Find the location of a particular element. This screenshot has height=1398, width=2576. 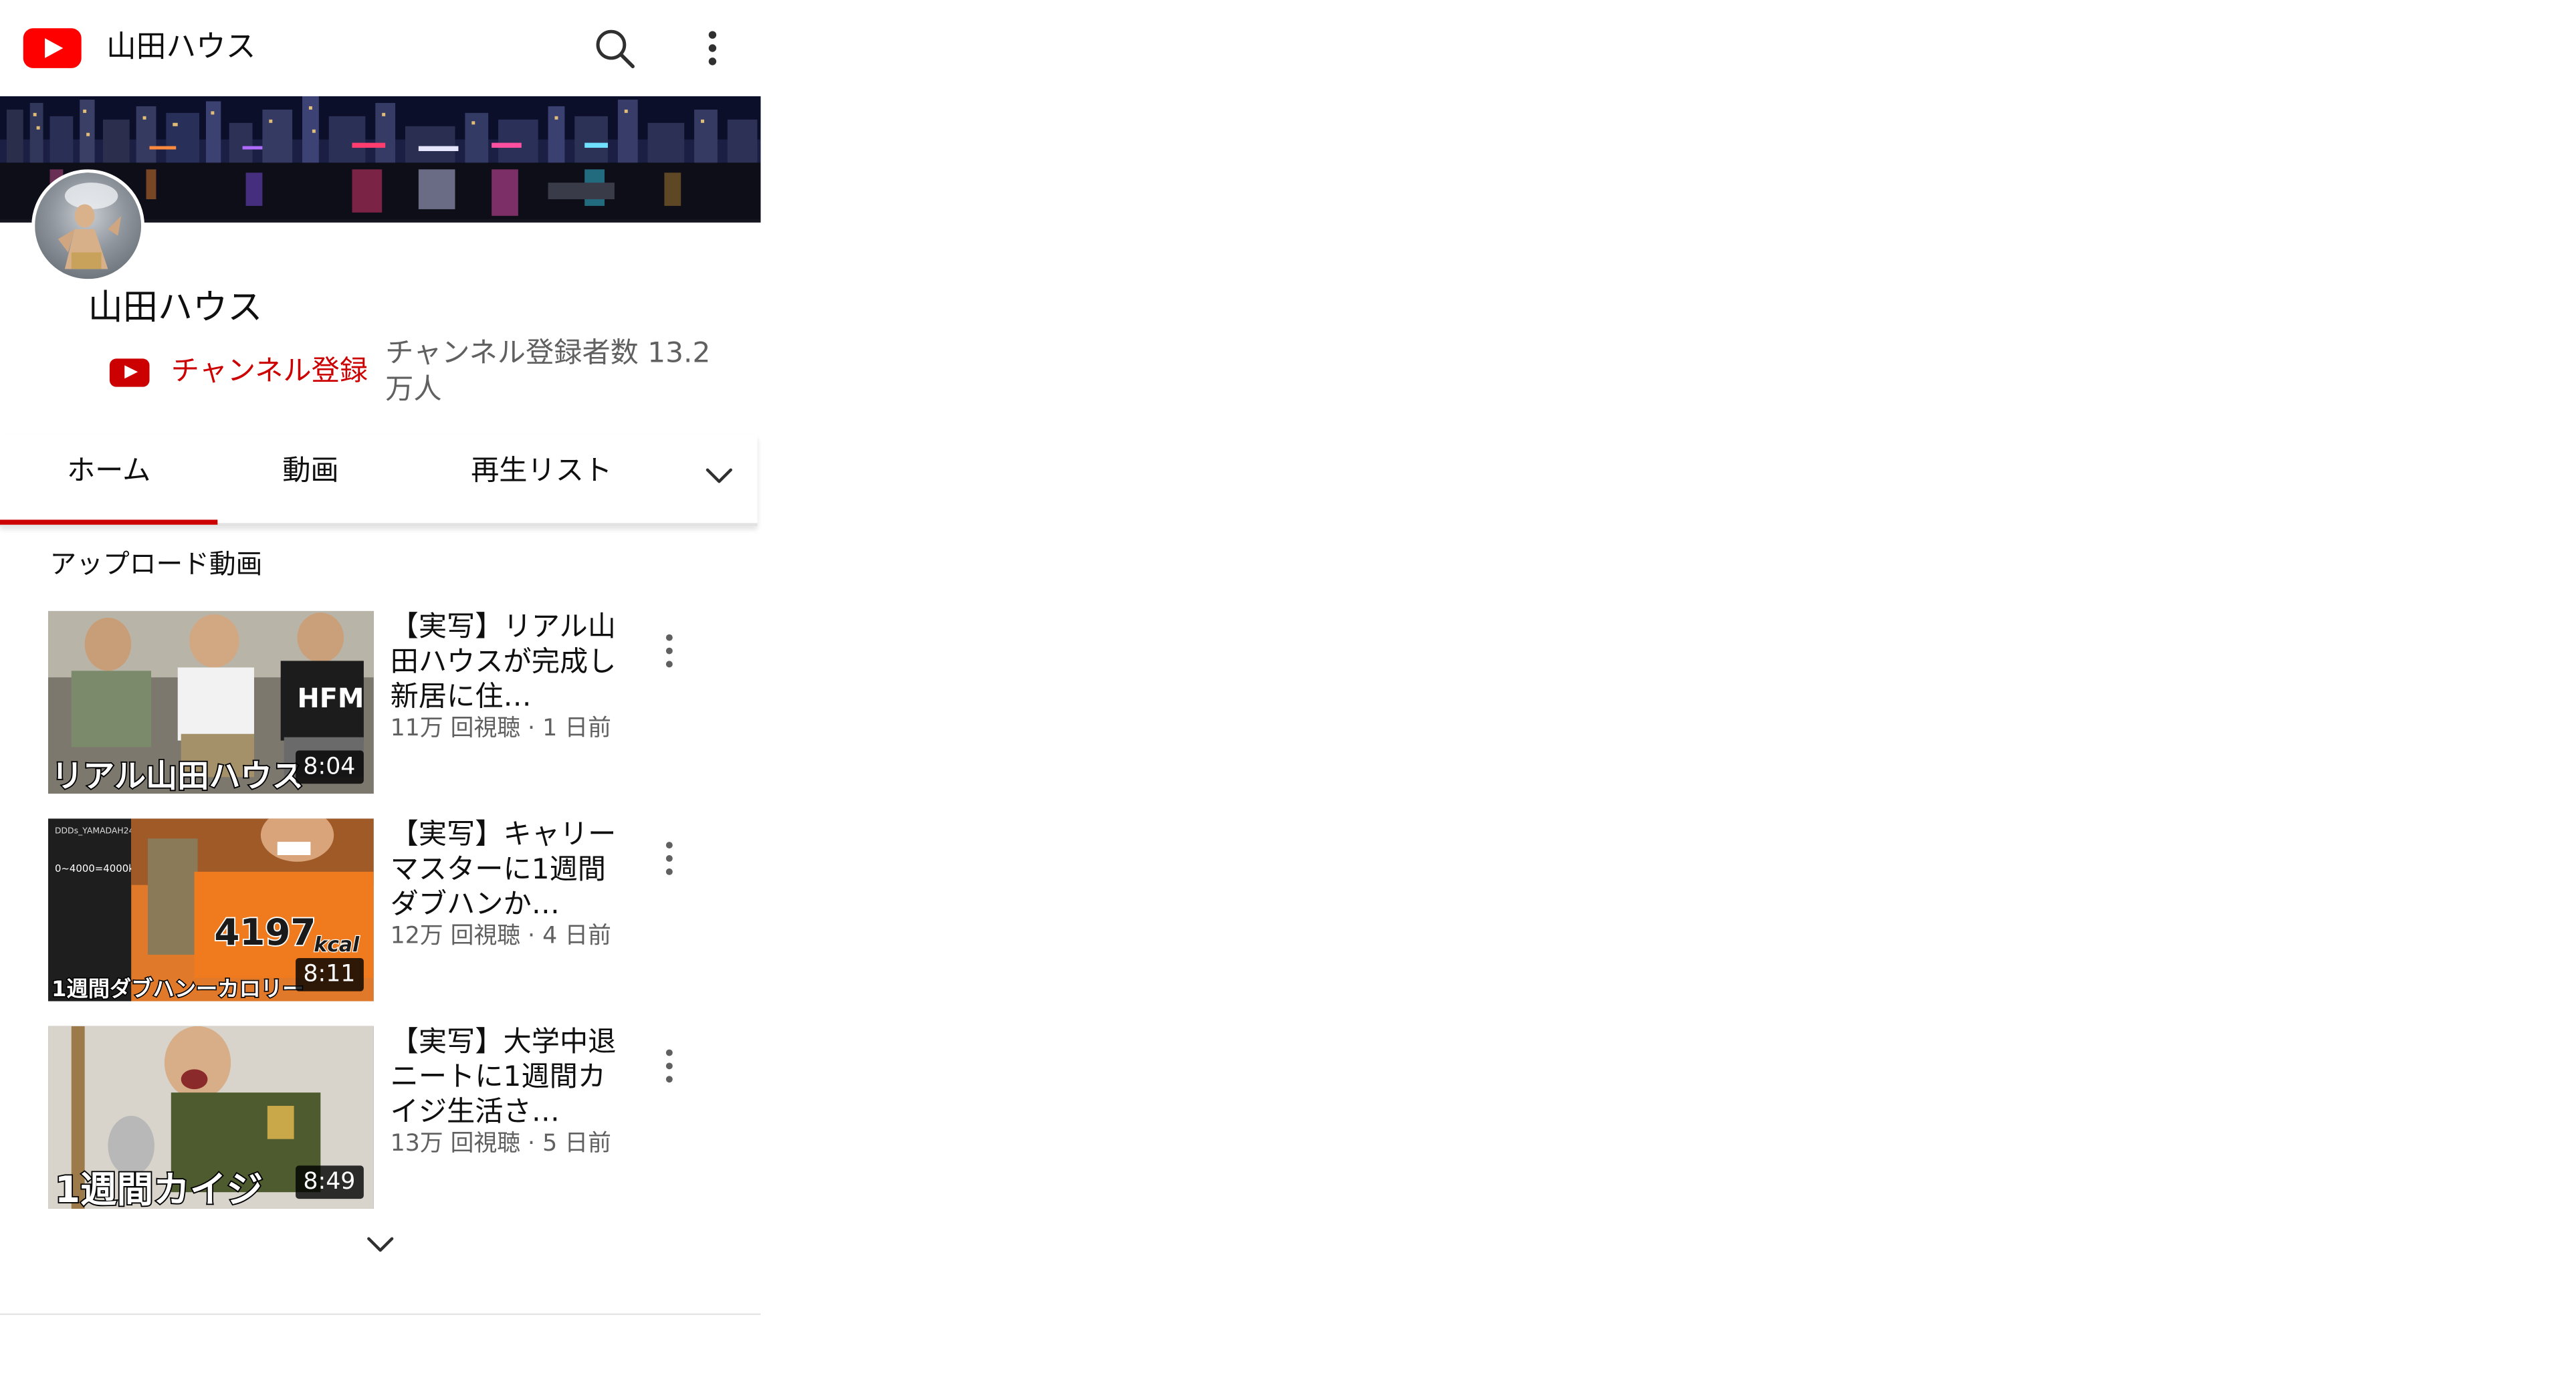

thumbnail-caption: 1週間ダブハンーカロリー is located at coordinates (178, 988).